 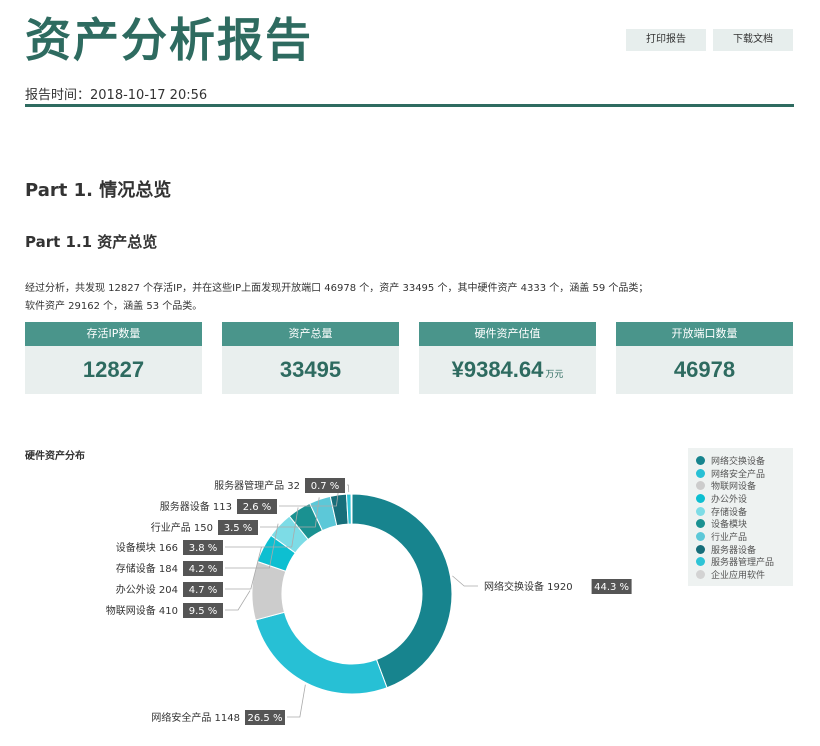 What do you see at coordinates (729, 537) in the screenshot?
I see `legend-label: 行业产品` at bounding box center [729, 537].